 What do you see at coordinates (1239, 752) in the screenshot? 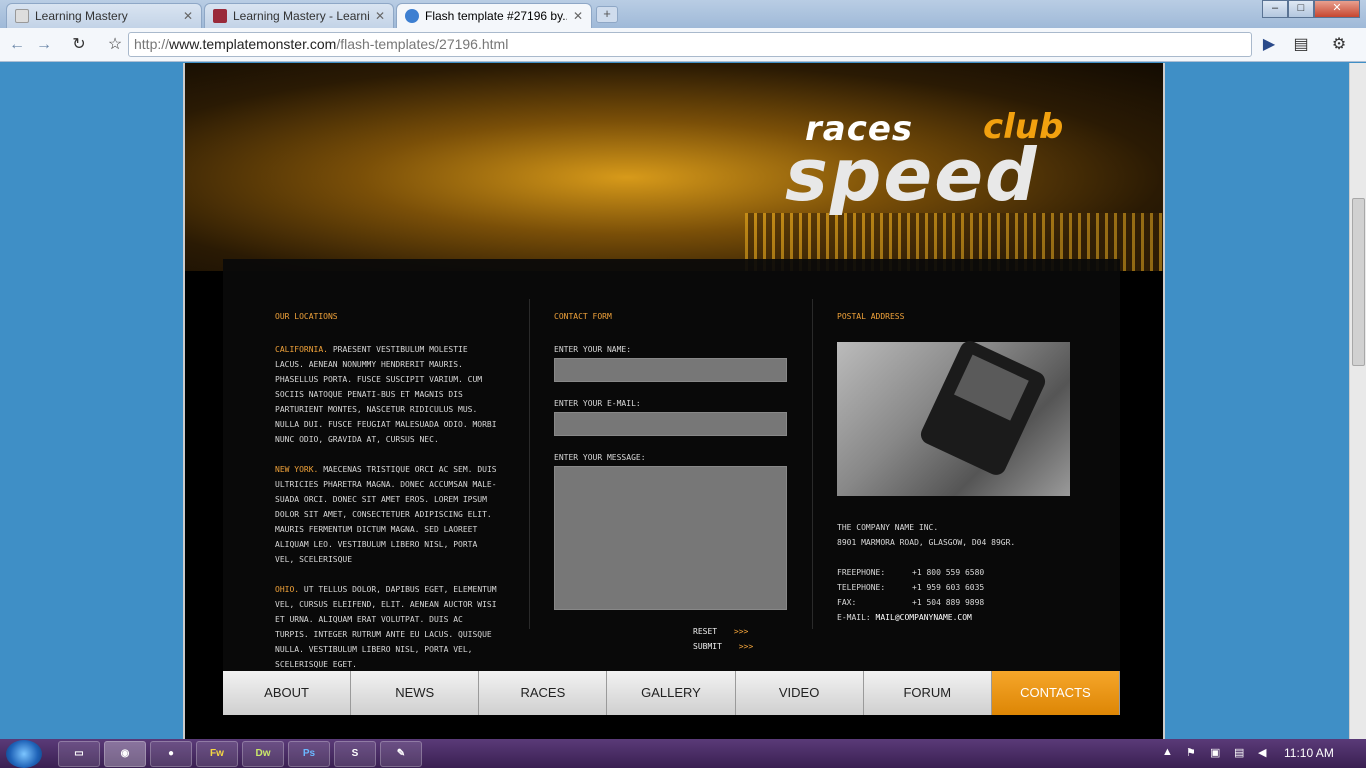
I see `network-icon: ▤` at bounding box center [1239, 752].